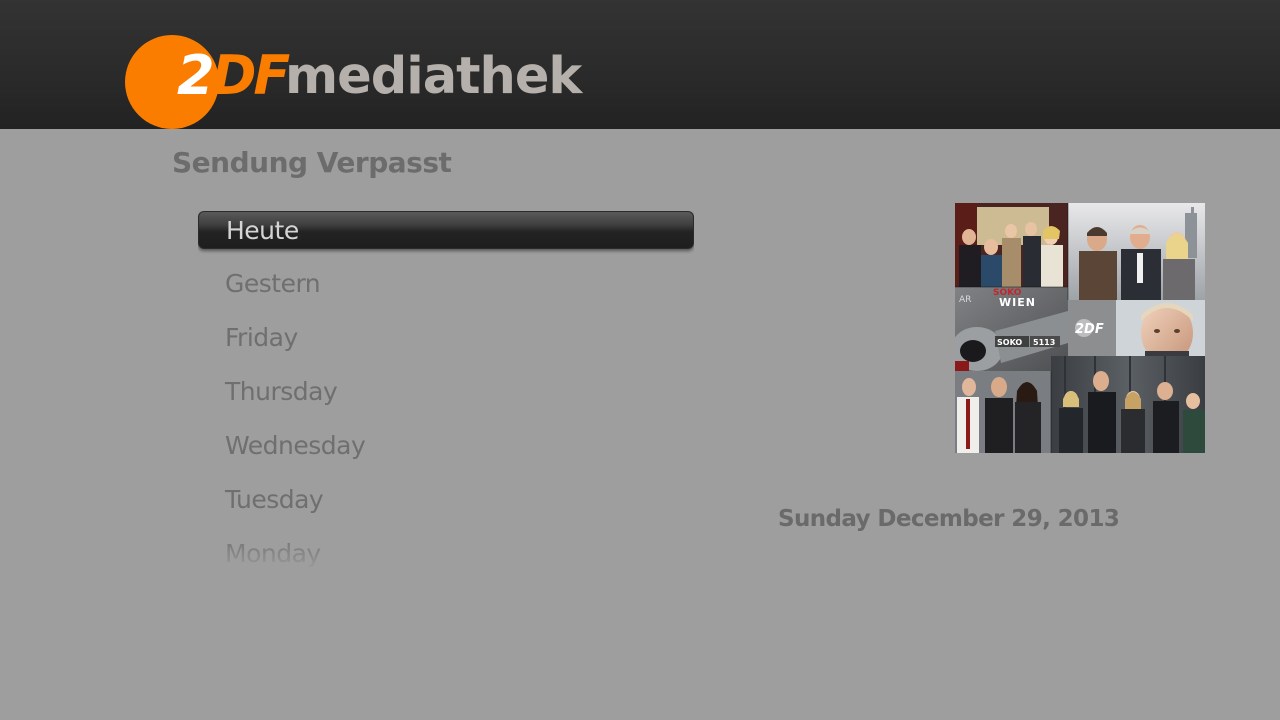 This screenshot has height=720, width=1280. What do you see at coordinates (1011, 245) in the screenshot?
I see `collage-tile-family-group` at bounding box center [1011, 245].